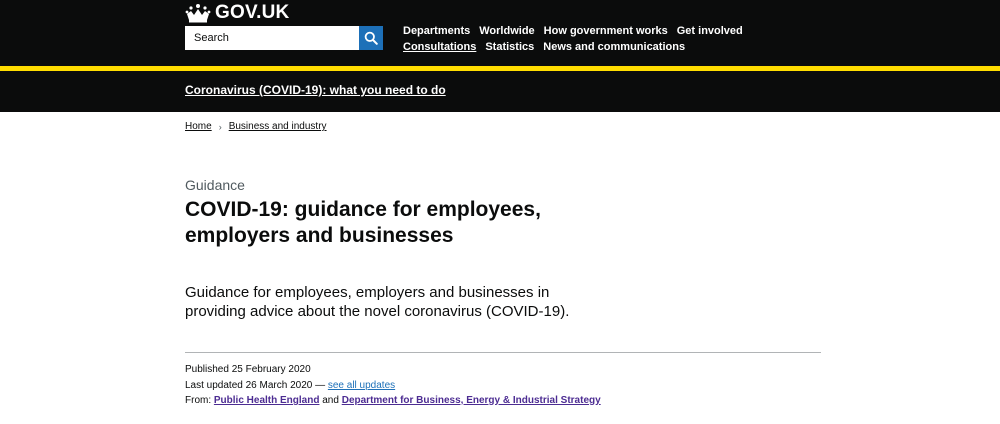  Describe the element at coordinates (255, 385) in the screenshot. I see `last-updated-date: Last updated 26 March 2020 —` at that location.